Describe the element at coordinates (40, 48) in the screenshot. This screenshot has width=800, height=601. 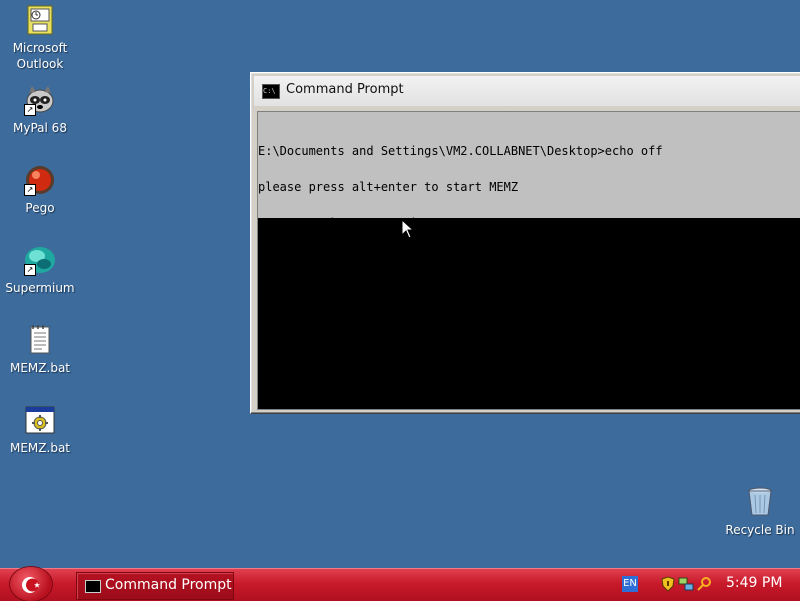
I see `desktop-icon-label: Microsoft` at that location.